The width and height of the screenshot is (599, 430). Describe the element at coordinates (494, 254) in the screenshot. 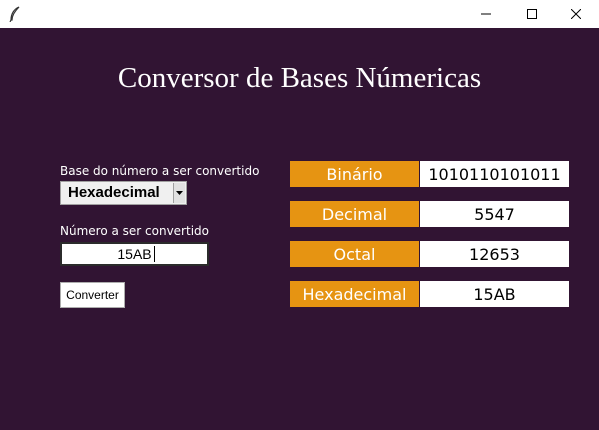

I see `result-value-octal: 12653` at that location.